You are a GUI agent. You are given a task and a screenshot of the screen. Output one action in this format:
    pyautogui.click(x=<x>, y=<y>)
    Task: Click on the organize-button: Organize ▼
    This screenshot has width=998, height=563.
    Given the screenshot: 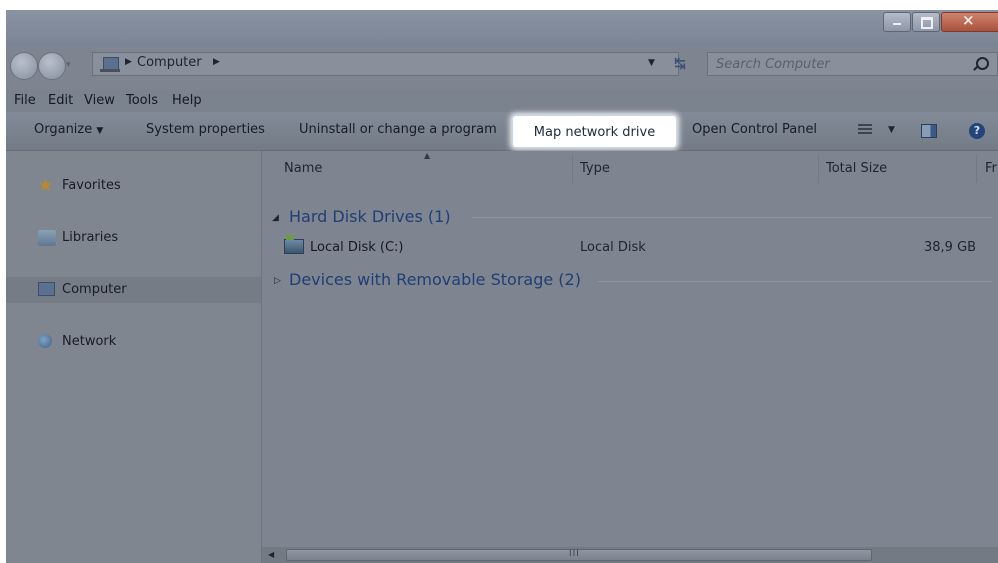 What is the action you would take?
    pyautogui.click(x=68, y=129)
    